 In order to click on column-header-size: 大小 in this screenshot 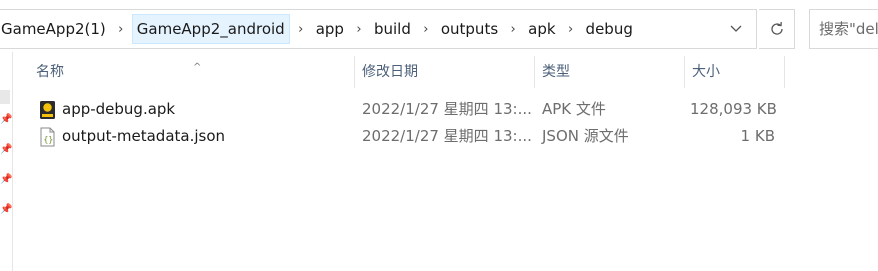, I will do `click(734, 72)`.